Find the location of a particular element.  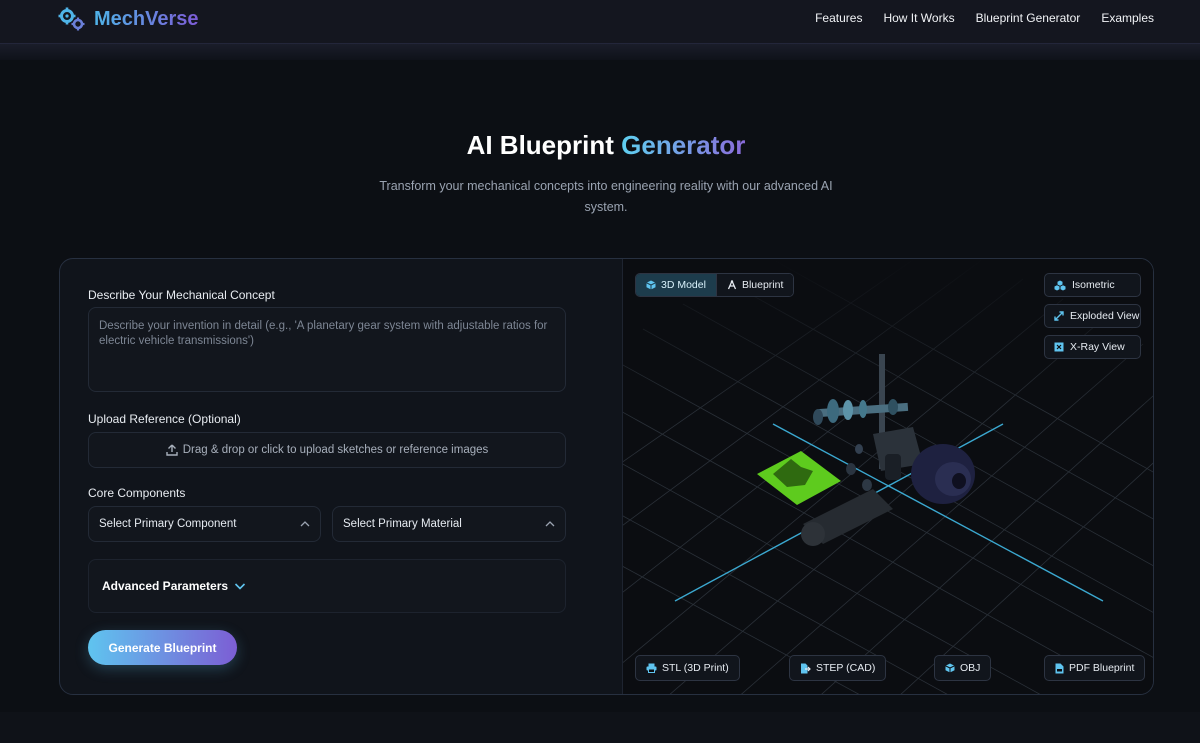

nav-divider is located at coordinates (600, 52).